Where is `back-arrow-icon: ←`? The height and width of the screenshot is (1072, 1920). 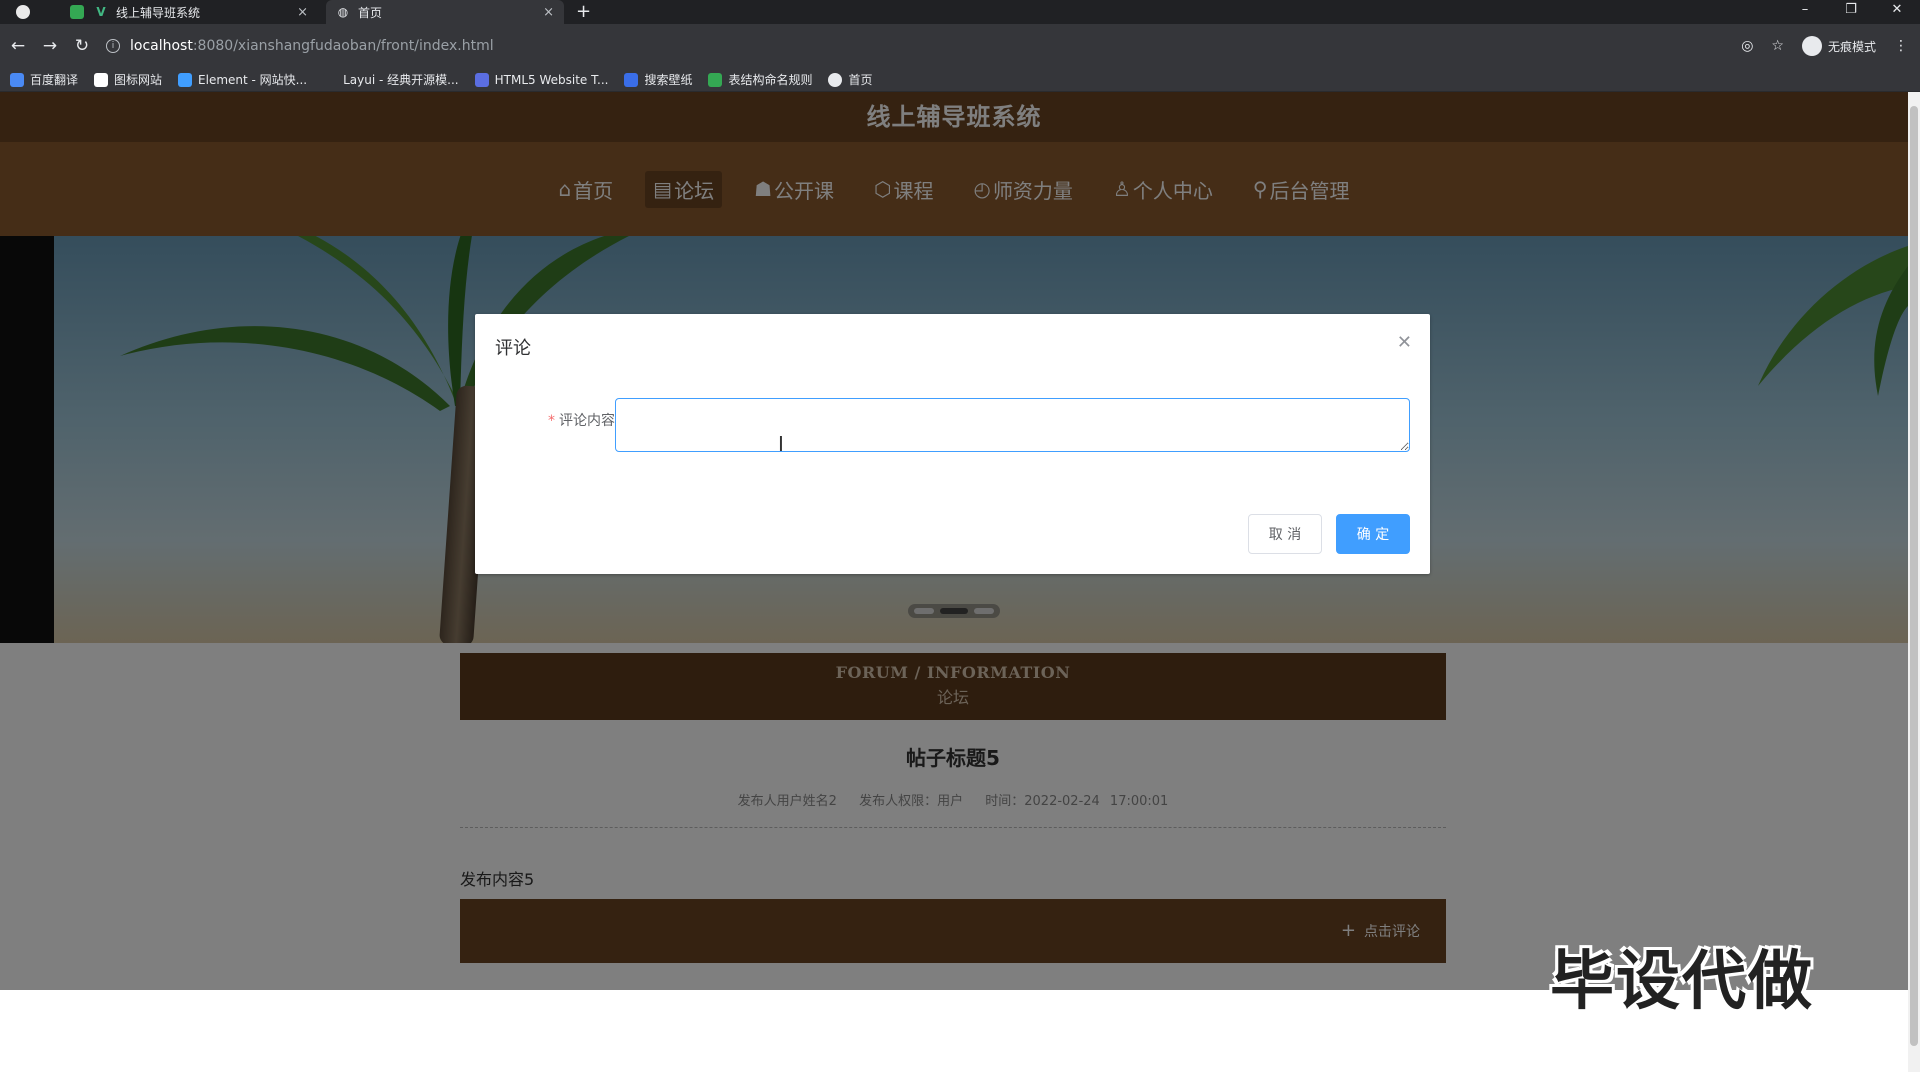 back-arrow-icon: ← is located at coordinates (18, 46).